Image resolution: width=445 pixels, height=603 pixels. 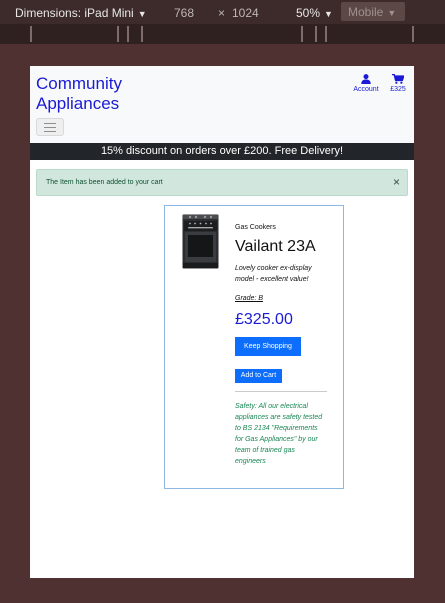 I want to click on add-to-cart-button: Add to Cart, so click(x=258, y=376).